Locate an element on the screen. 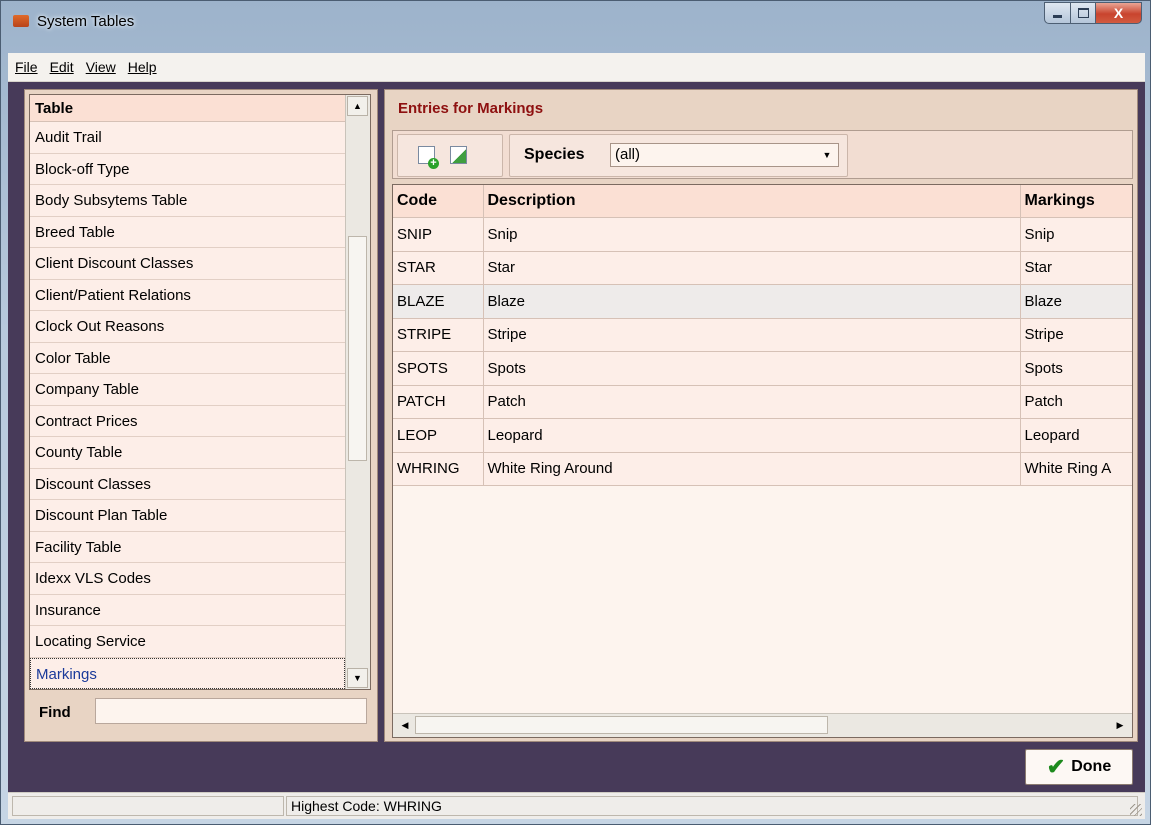 This screenshot has width=1151, height=825. window-controls: X is located at coordinates (1093, 13).